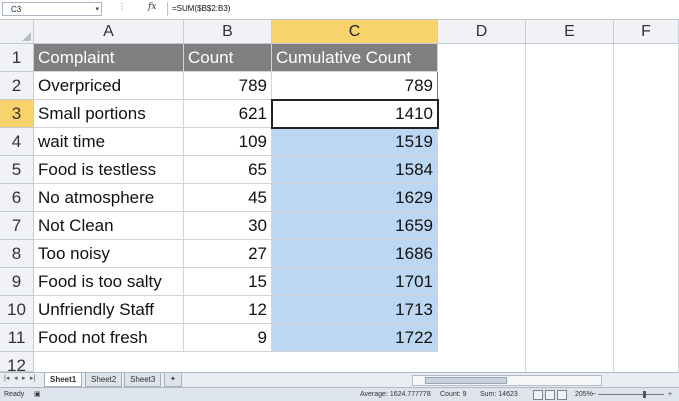 This screenshot has width=679, height=401. What do you see at coordinates (17, 198) in the screenshot?
I see `row-header-6: 6` at bounding box center [17, 198].